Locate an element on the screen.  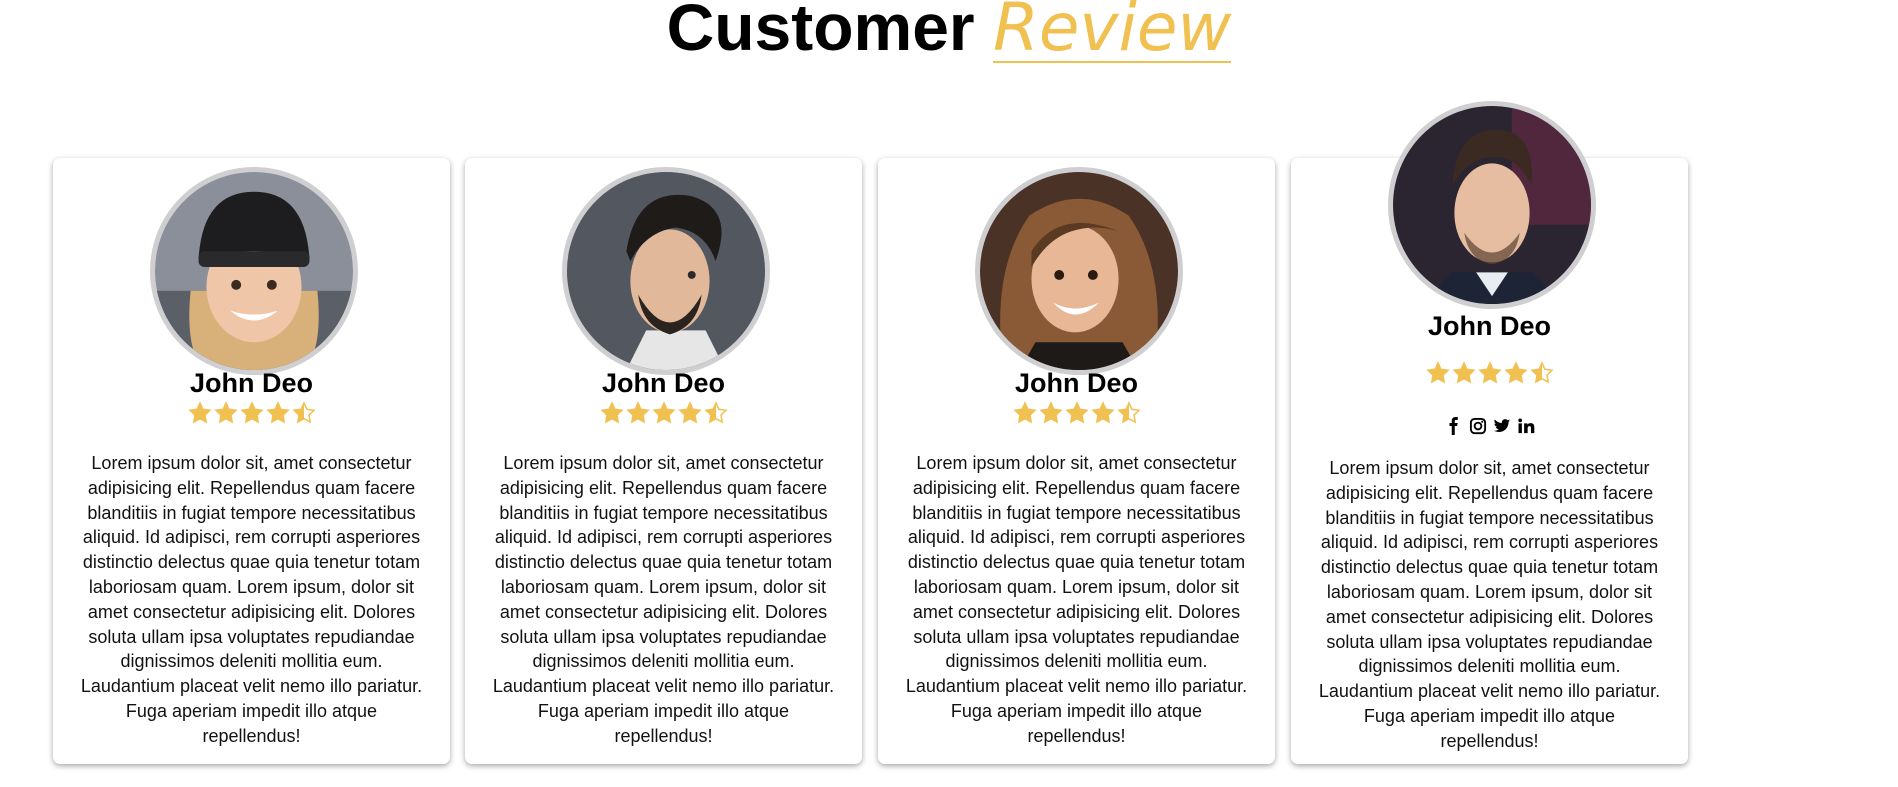
avatar-woman-curly-icon is located at coordinates (1079, 271).